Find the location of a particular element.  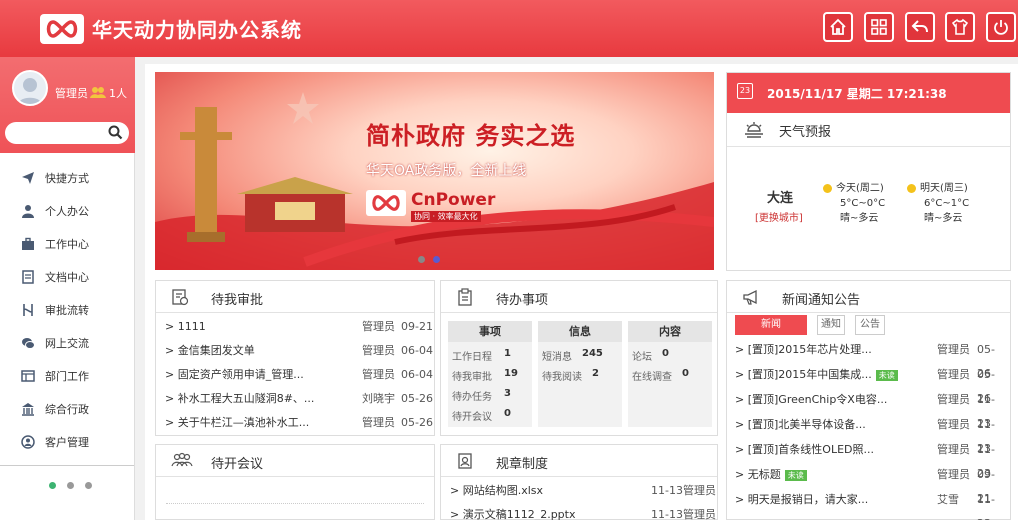

list-item: > 网站结构图.xlsx 11-13管理员 is located at coordinates (583, 491).